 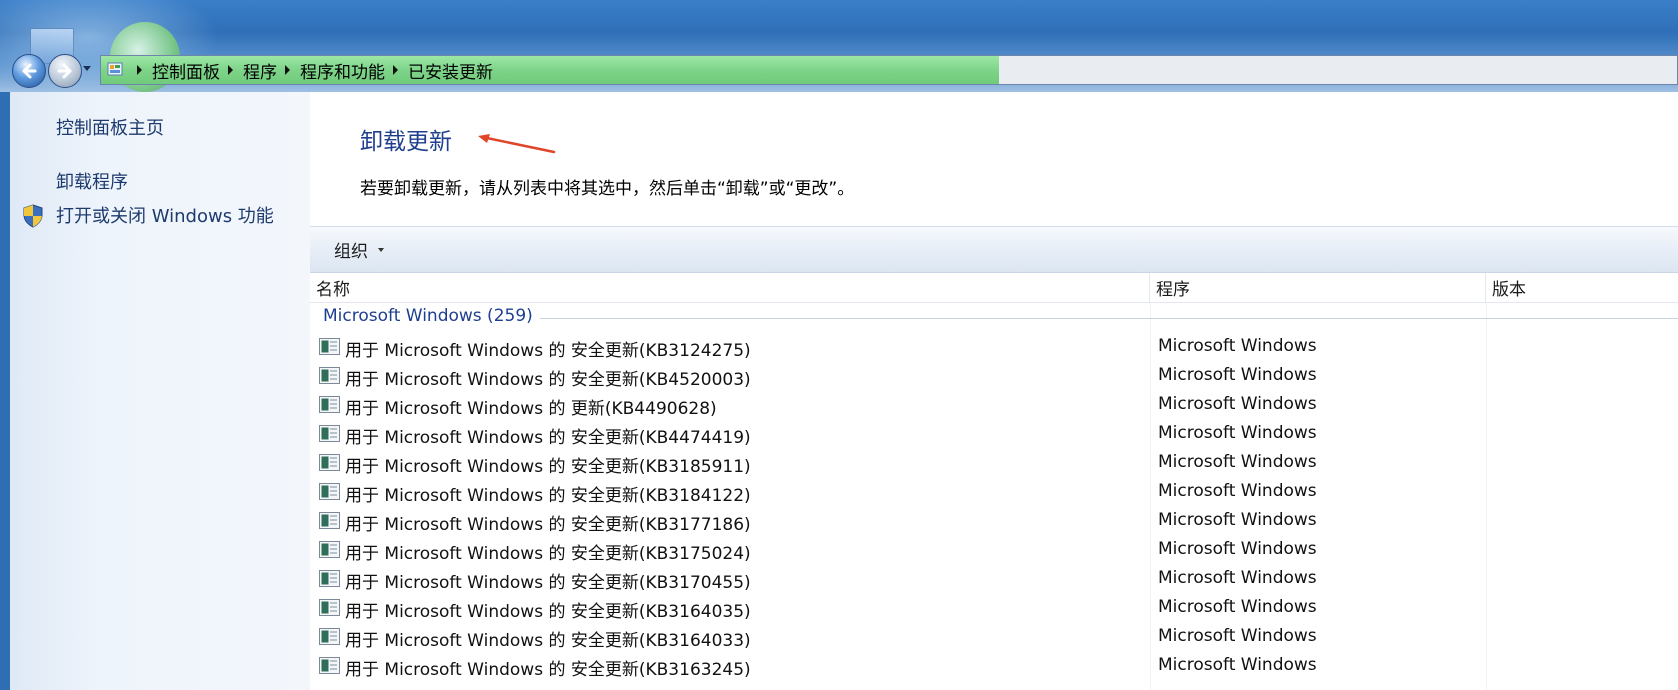 What do you see at coordinates (548, 641) in the screenshot?
I see `update-name: 用于 Microsoft Windows 的 安全更新(KB3164033)` at bounding box center [548, 641].